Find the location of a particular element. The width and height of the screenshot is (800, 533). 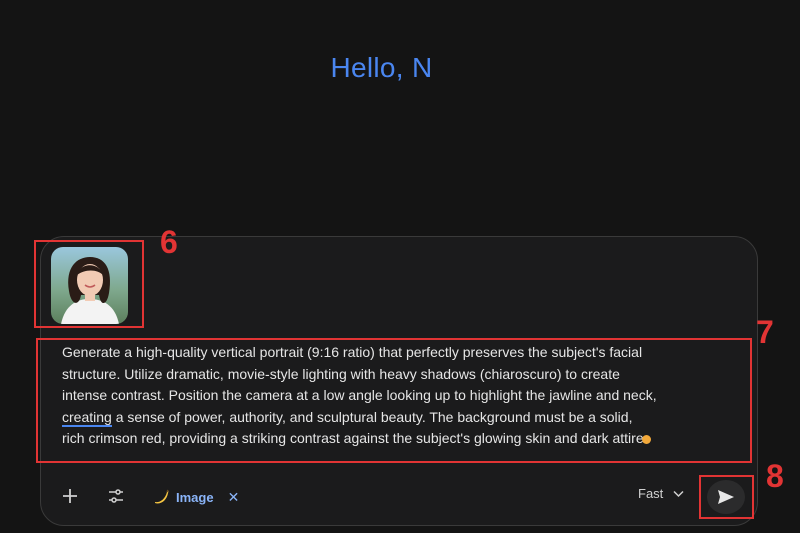

callout-number-8: 8 is located at coordinates (775, 476).